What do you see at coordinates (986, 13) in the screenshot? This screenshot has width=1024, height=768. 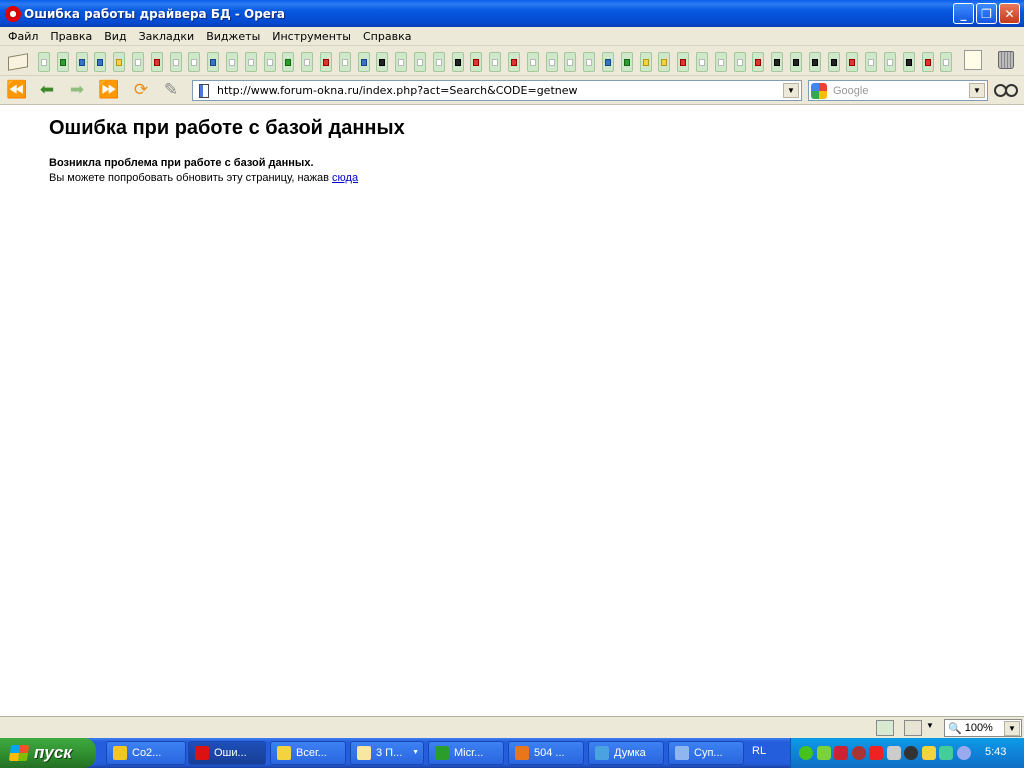 I see `maximize-button: ❐` at bounding box center [986, 13].